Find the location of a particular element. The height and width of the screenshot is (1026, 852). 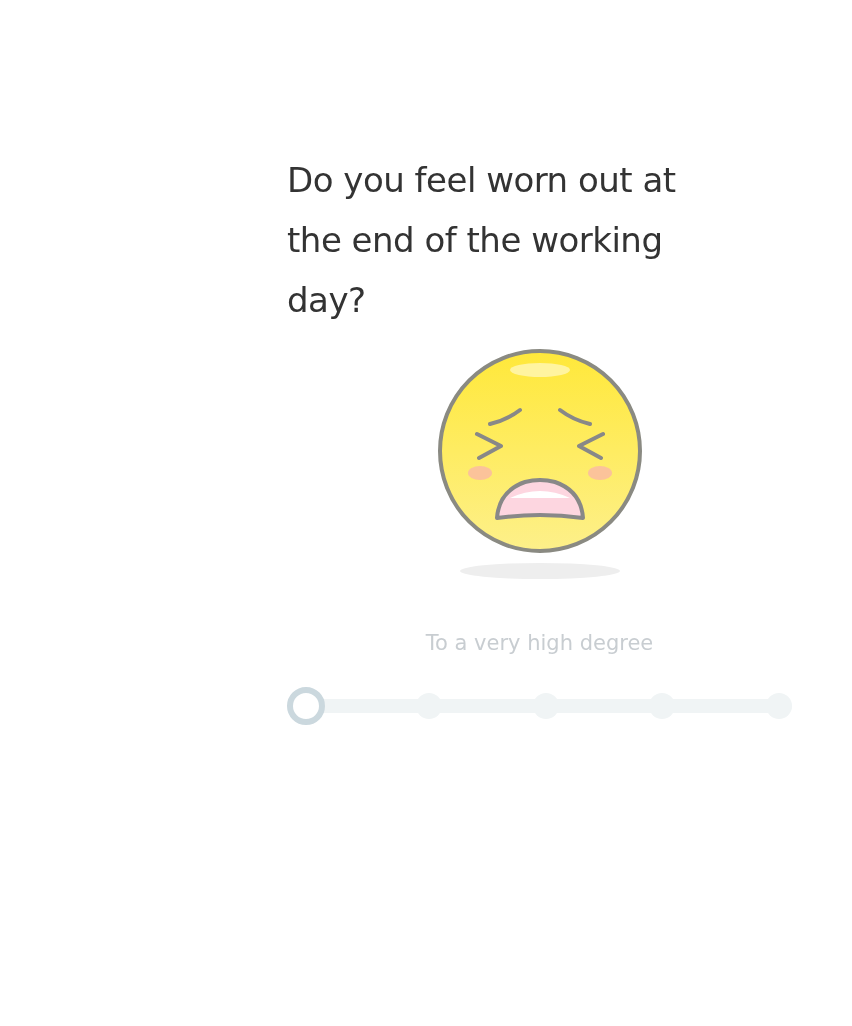

question-text: Do you feel worn out at the end of the working day? is located at coordinates (482, 240).